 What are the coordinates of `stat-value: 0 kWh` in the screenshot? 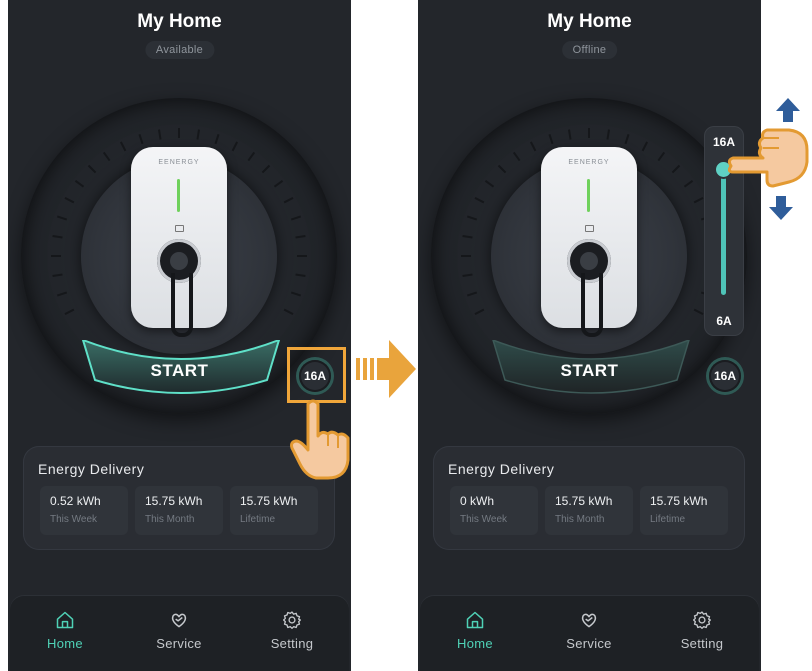 It's located at (477, 501).